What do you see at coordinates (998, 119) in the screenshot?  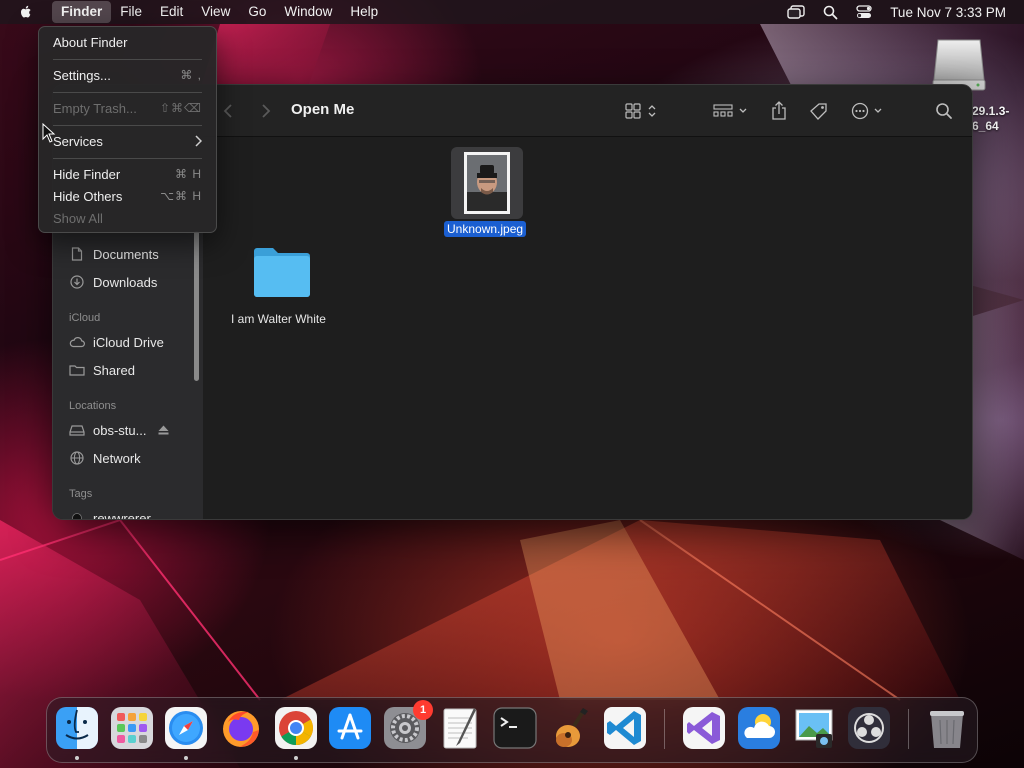 I see `volume-label: 29.1.3-6_64` at bounding box center [998, 119].